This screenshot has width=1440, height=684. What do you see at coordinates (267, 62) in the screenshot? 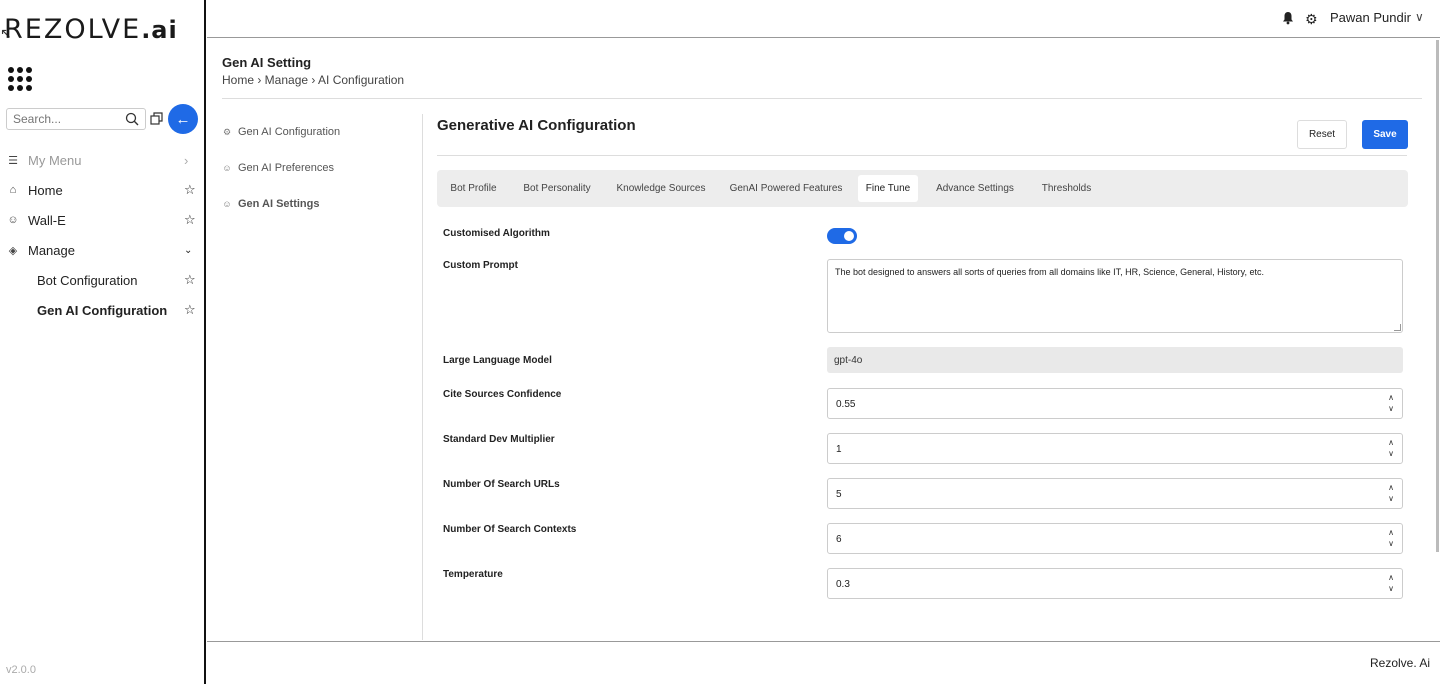
I see `page-title: Gen AI Setting` at bounding box center [267, 62].